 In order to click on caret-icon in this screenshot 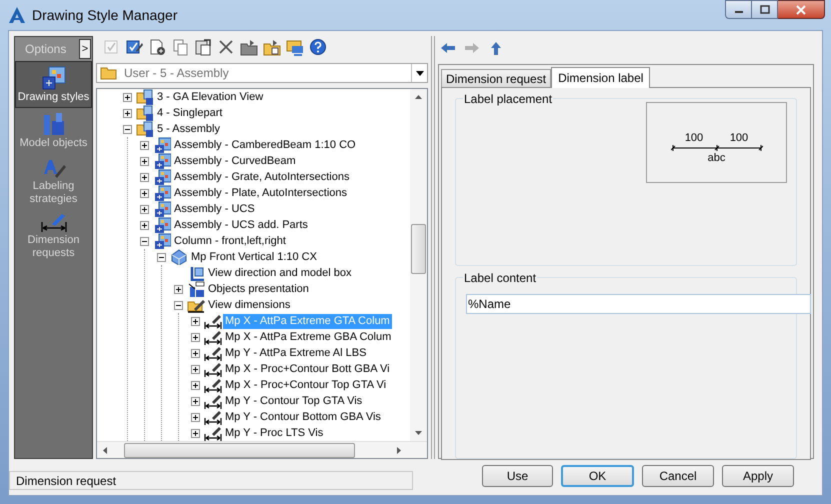, I will do `click(420, 73)`.